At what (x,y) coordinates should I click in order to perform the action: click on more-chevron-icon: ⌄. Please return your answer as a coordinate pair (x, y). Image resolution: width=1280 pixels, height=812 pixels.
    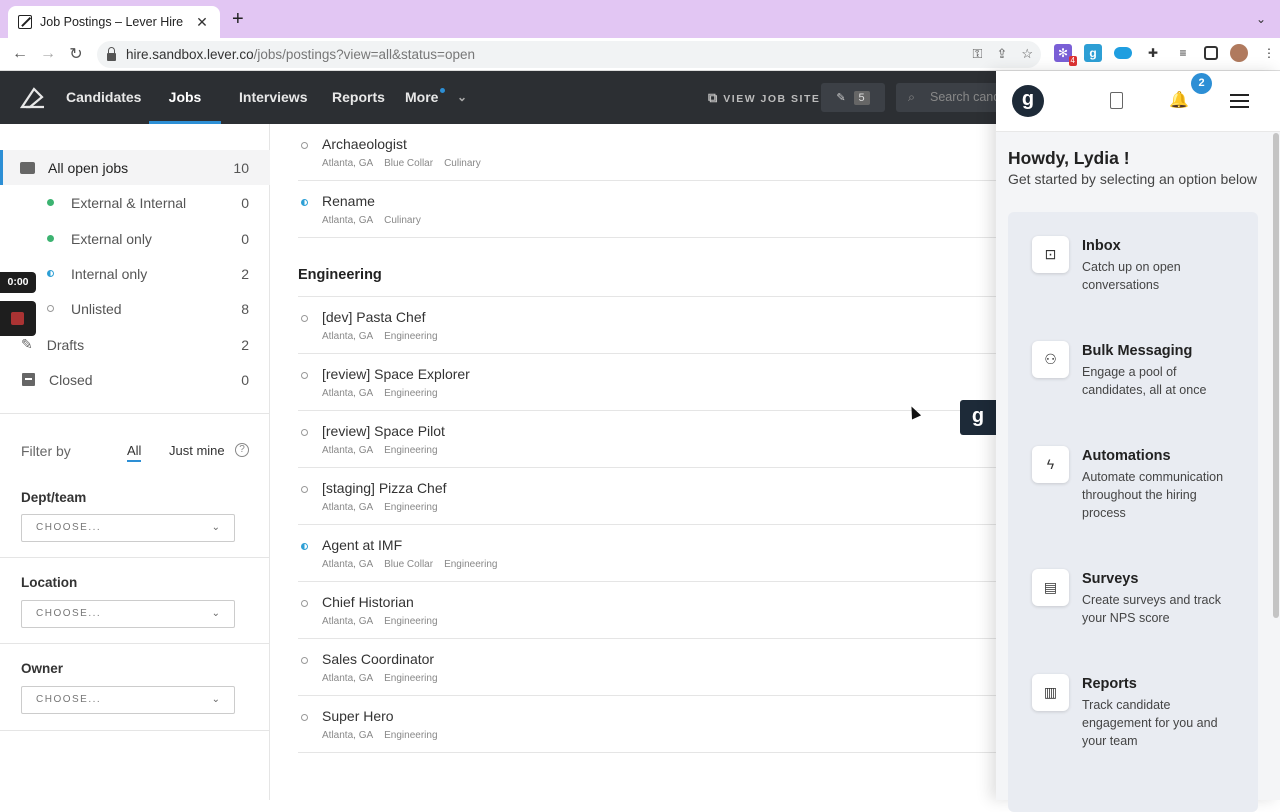
    Looking at the image, I should click on (462, 97).